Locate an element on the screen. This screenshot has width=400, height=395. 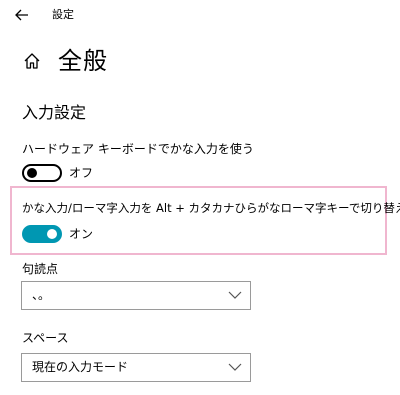
hardware-kana-toggle is located at coordinates (42, 173).